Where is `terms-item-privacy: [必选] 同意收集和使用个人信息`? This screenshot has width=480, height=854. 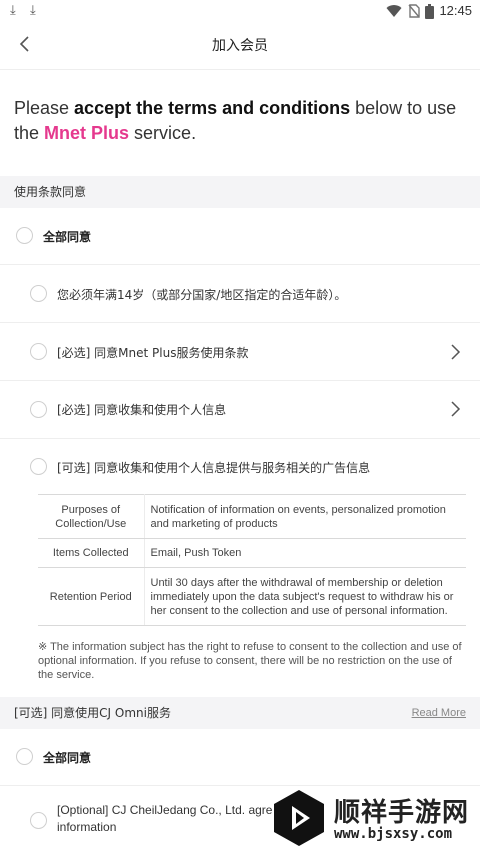
terms-item-privacy: [必选] 同意收集和使用个人信息 is located at coordinates (240, 410).